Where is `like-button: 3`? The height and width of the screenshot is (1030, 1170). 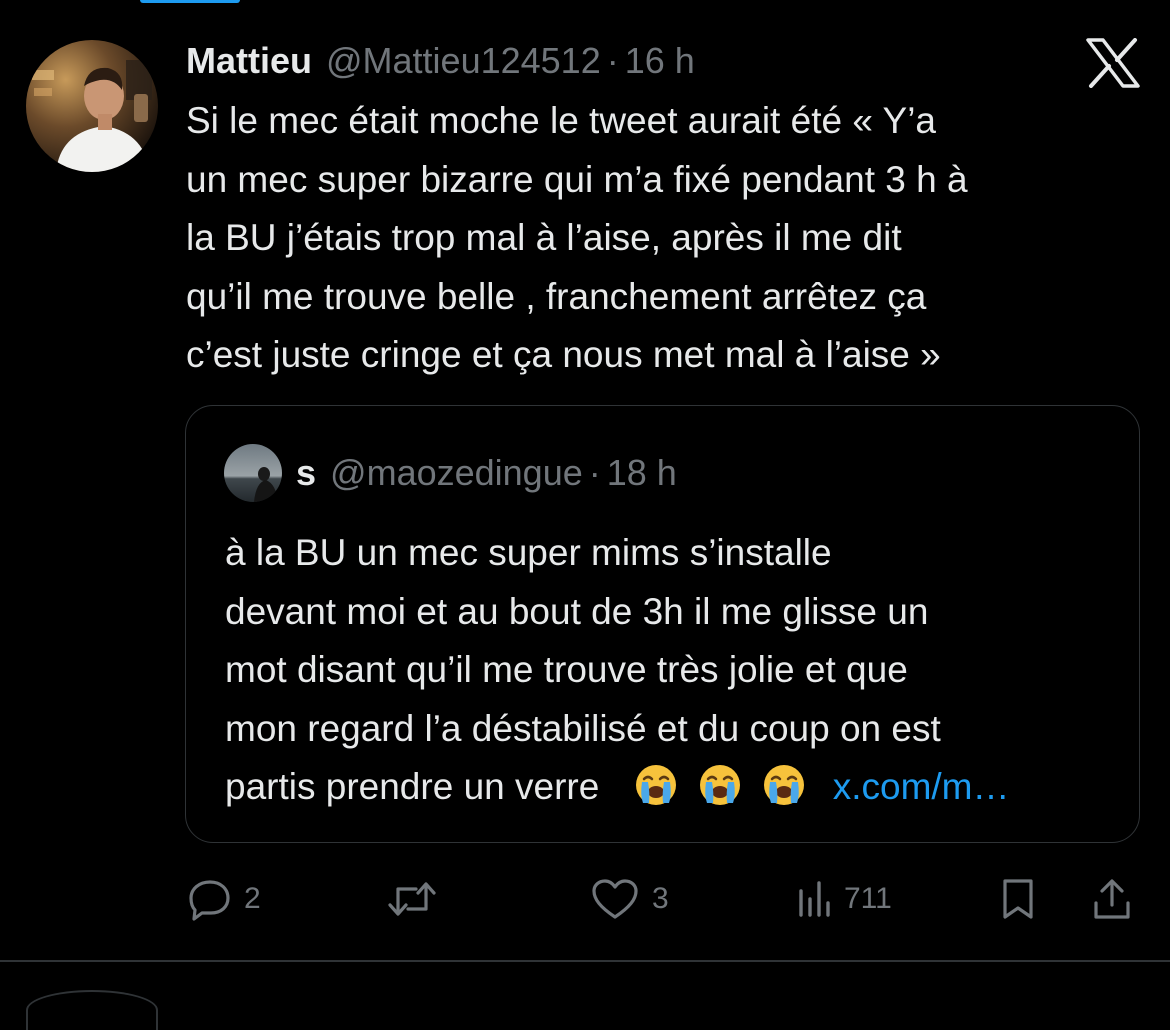
like-button: 3 is located at coordinates (629, 899).